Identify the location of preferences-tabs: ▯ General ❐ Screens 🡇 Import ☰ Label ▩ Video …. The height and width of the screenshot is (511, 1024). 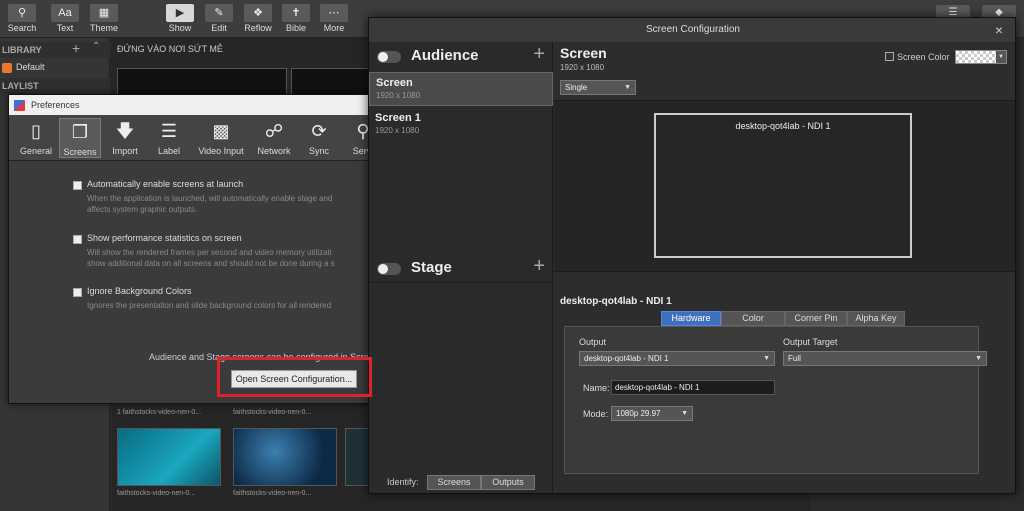
(190, 138).